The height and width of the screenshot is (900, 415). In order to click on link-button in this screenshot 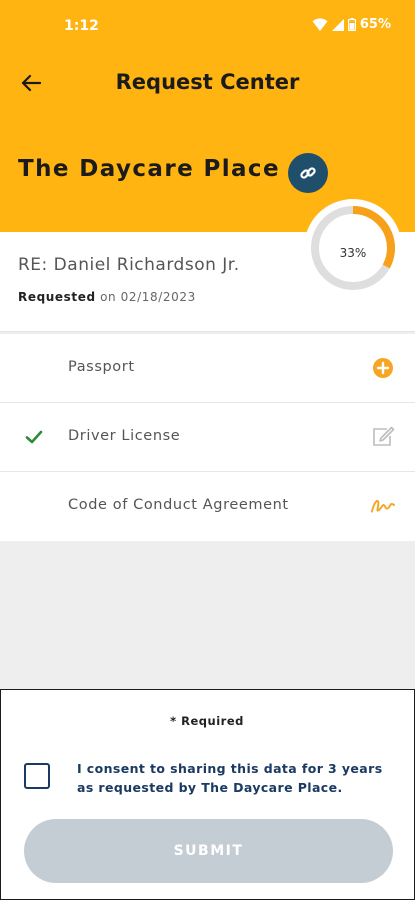, I will do `click(308, 173)`.